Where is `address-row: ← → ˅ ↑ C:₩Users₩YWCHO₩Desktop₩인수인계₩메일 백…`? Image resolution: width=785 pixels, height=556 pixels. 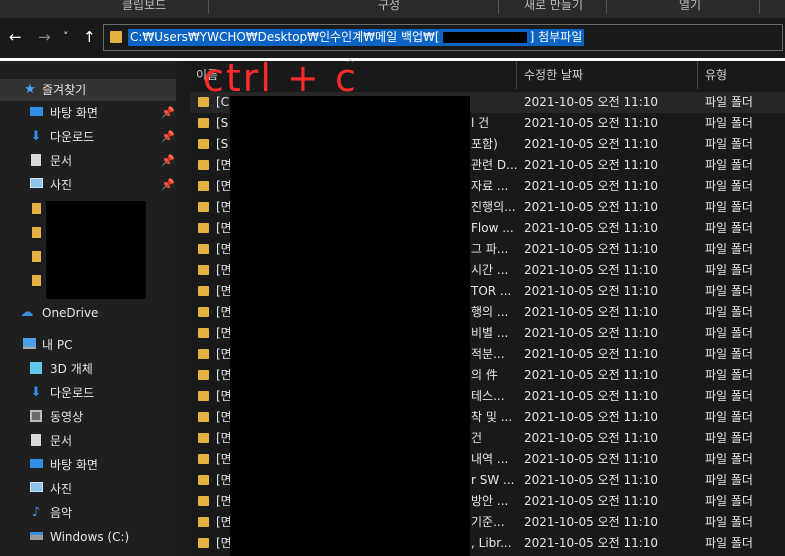
address-row: ← → ˅ ↑ C:₩Users₩YWCHO₩Desktop₩인수인계₩메일 백… is located at coordinates (392, 38).